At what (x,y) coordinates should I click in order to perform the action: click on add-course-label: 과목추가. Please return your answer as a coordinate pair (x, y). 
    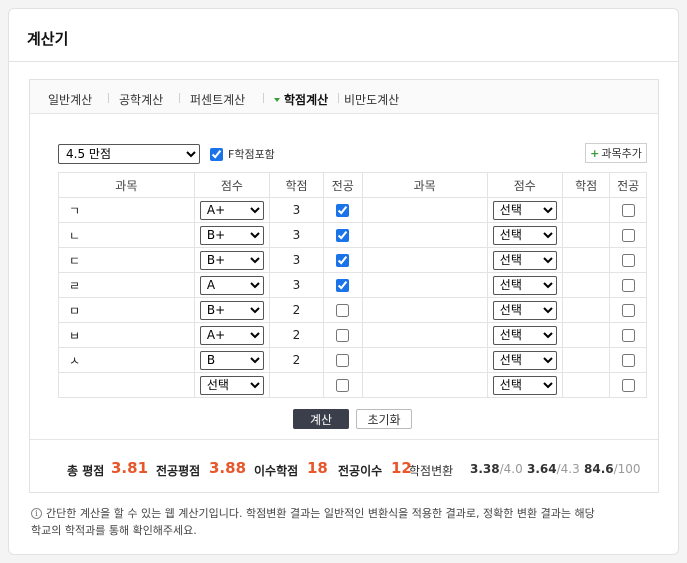
    Looking at the image, I should click on (621, 153).